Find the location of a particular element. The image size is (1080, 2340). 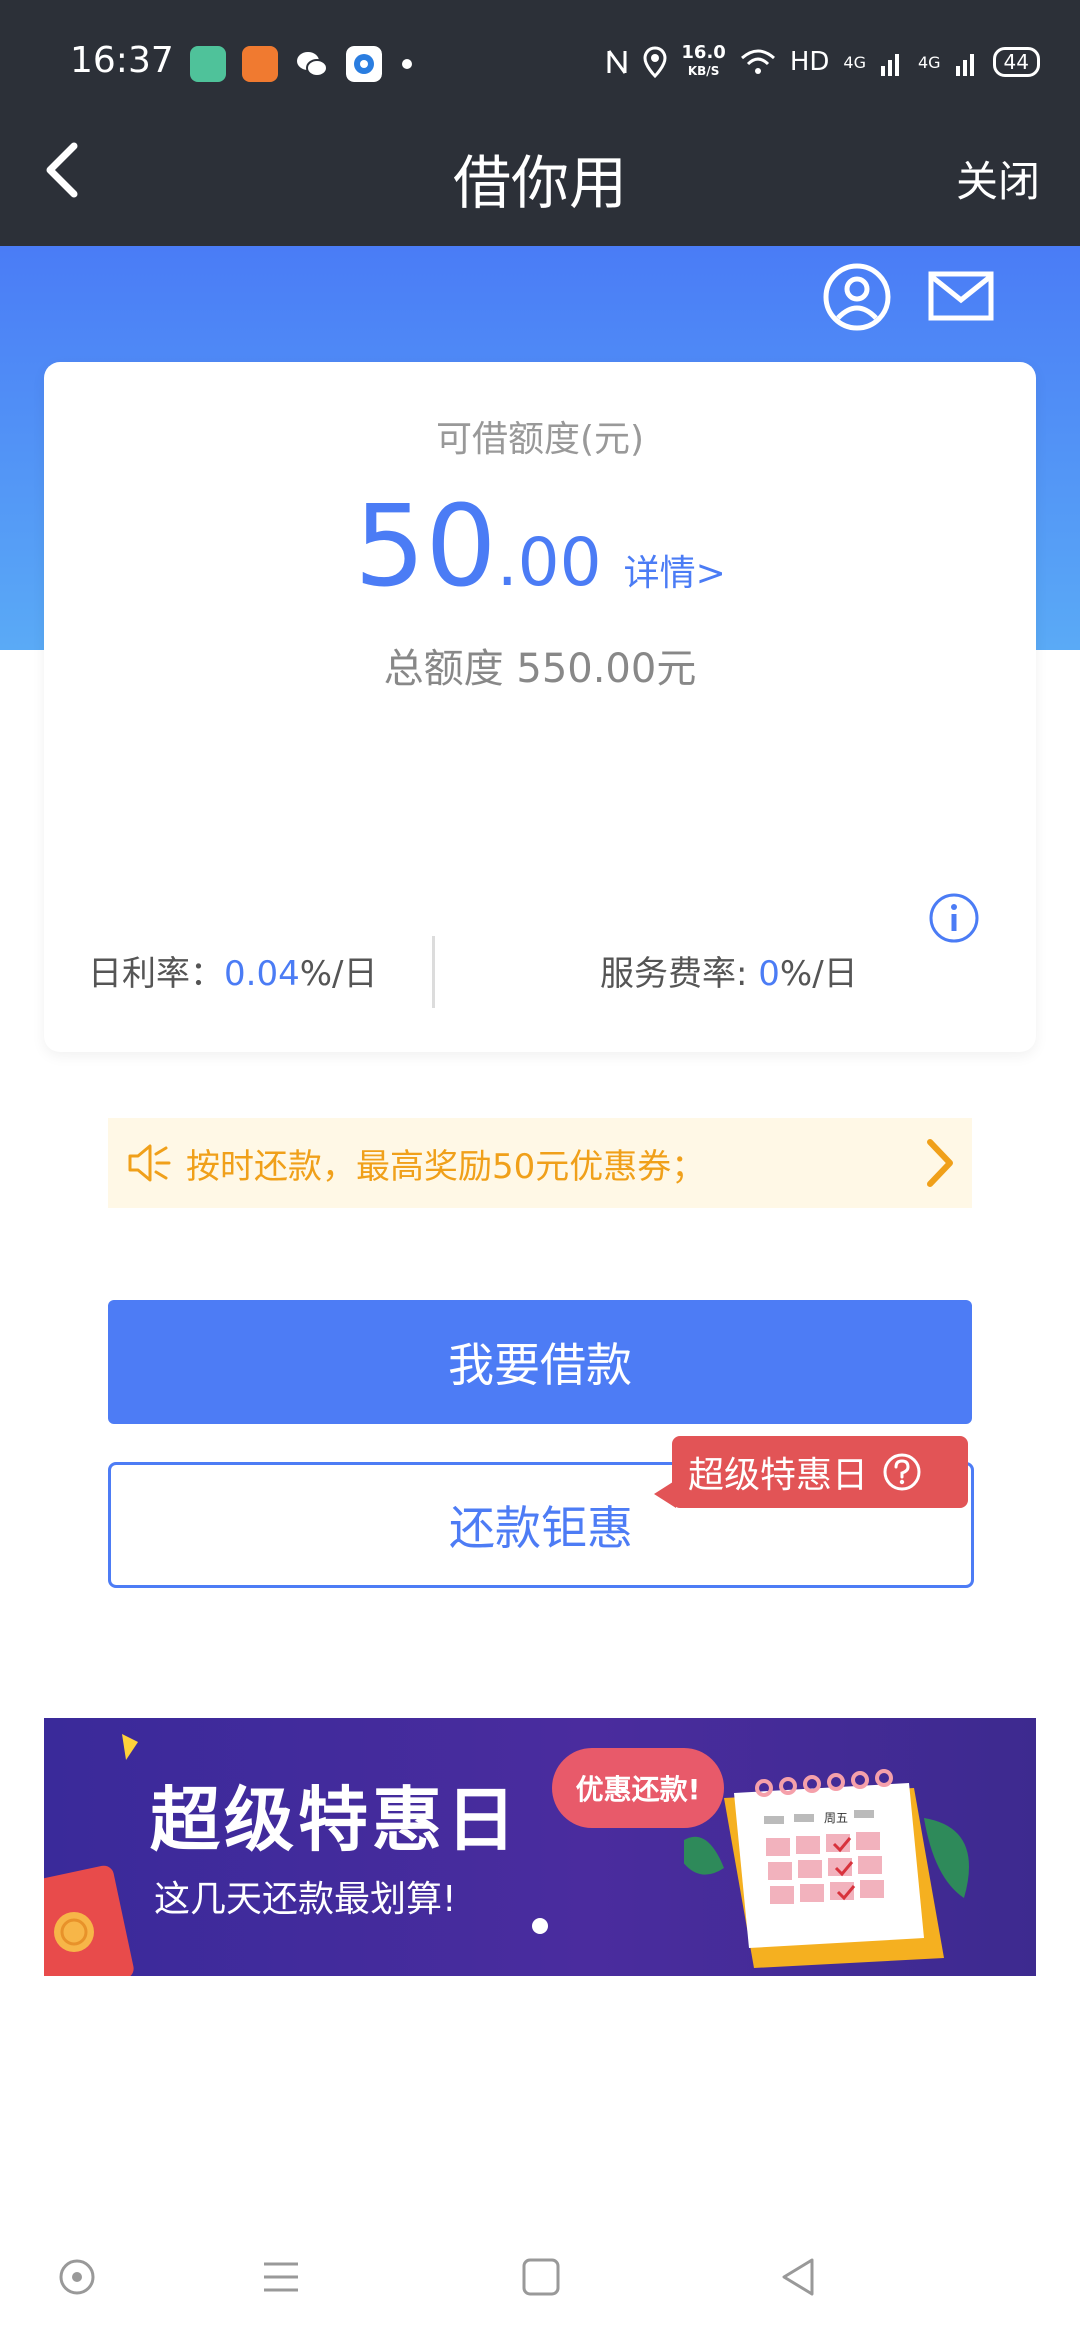

net-speed: 16.0 KB/S is located at coordinates (703, 62).